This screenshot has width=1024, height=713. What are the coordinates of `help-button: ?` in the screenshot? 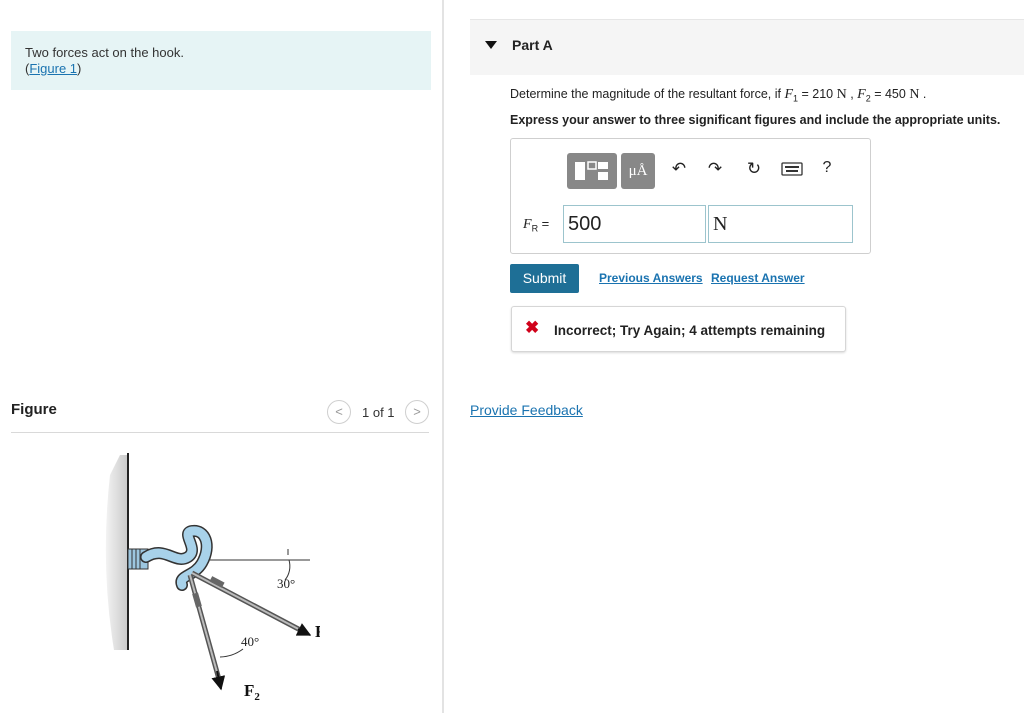 It's located at (827, 168).